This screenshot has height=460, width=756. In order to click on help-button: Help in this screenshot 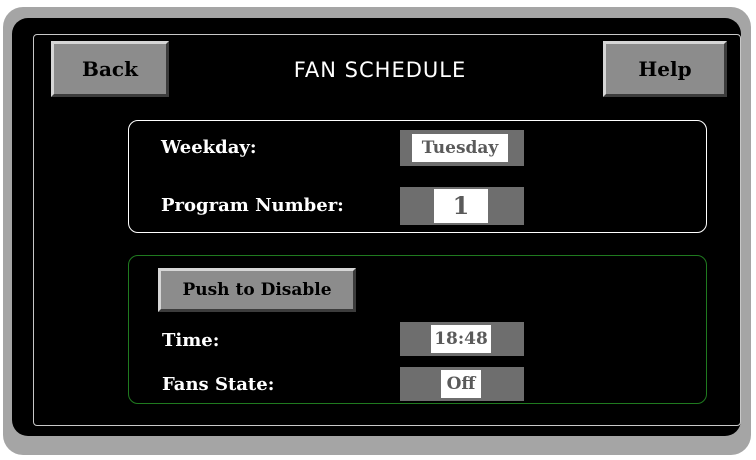, I will do `click(665, 69)`.